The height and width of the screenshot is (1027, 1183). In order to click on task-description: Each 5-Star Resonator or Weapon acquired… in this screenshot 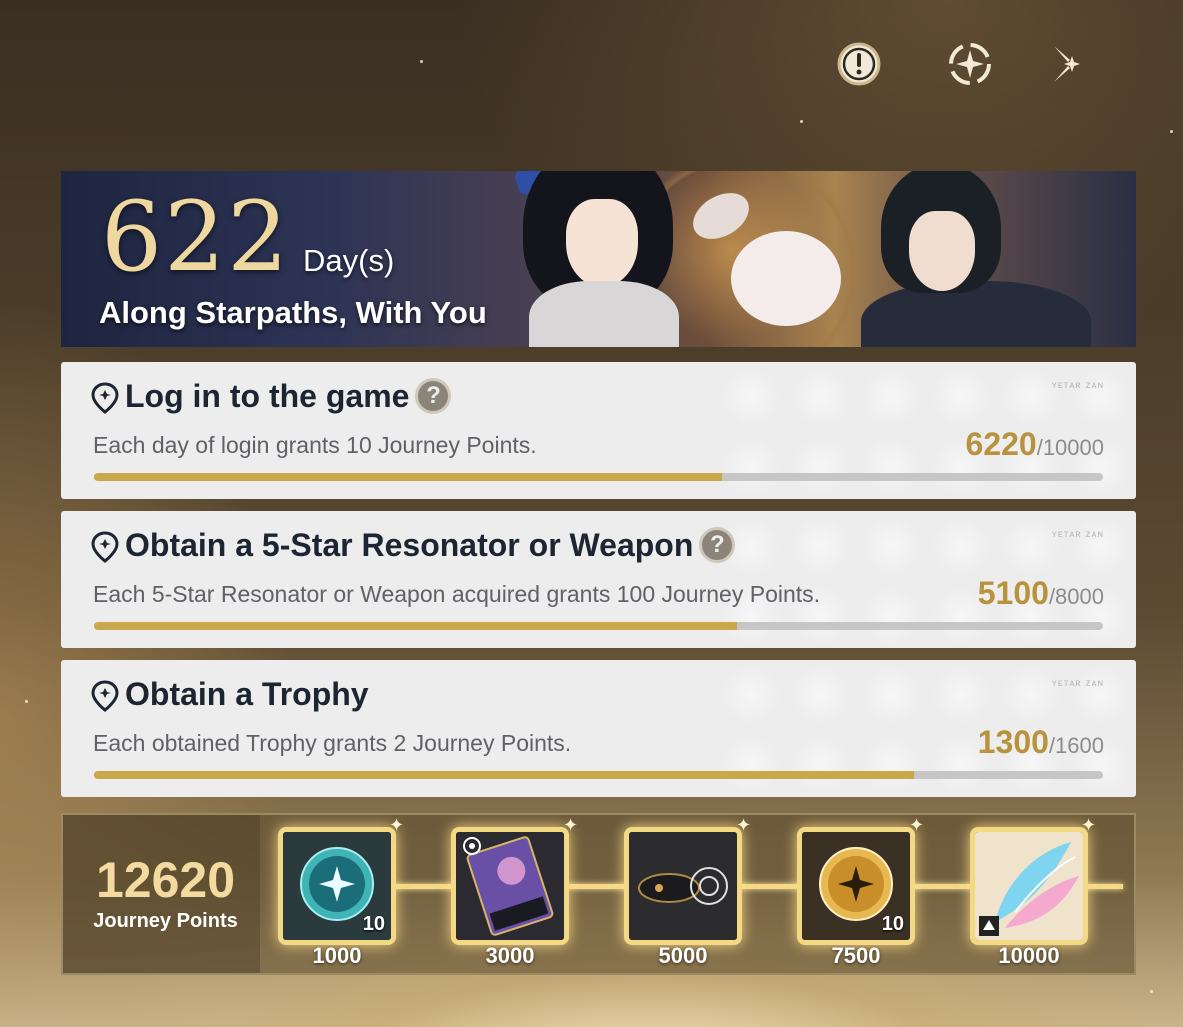, I will do `click(457, 594)`.